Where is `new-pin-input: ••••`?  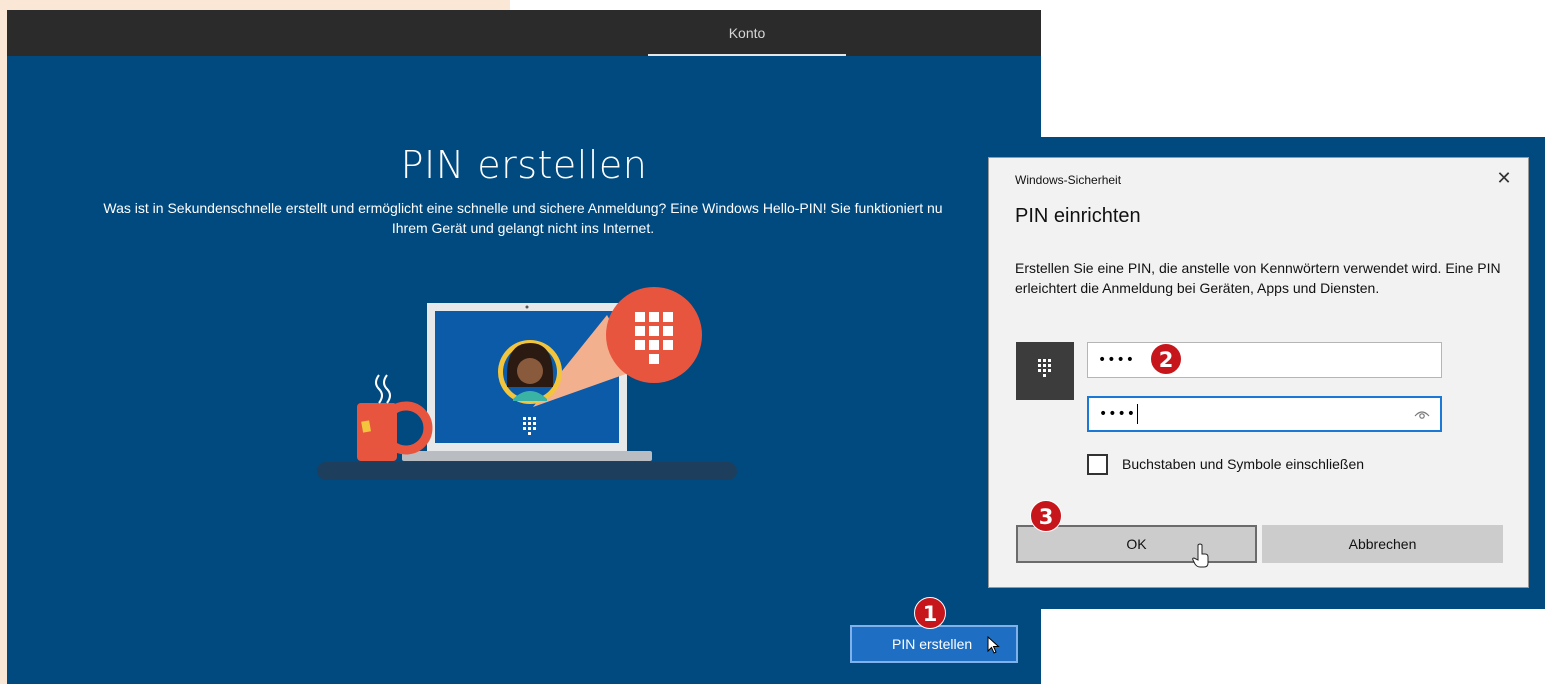 new-pin-input: •••• is located at coordinates (1264, 360).